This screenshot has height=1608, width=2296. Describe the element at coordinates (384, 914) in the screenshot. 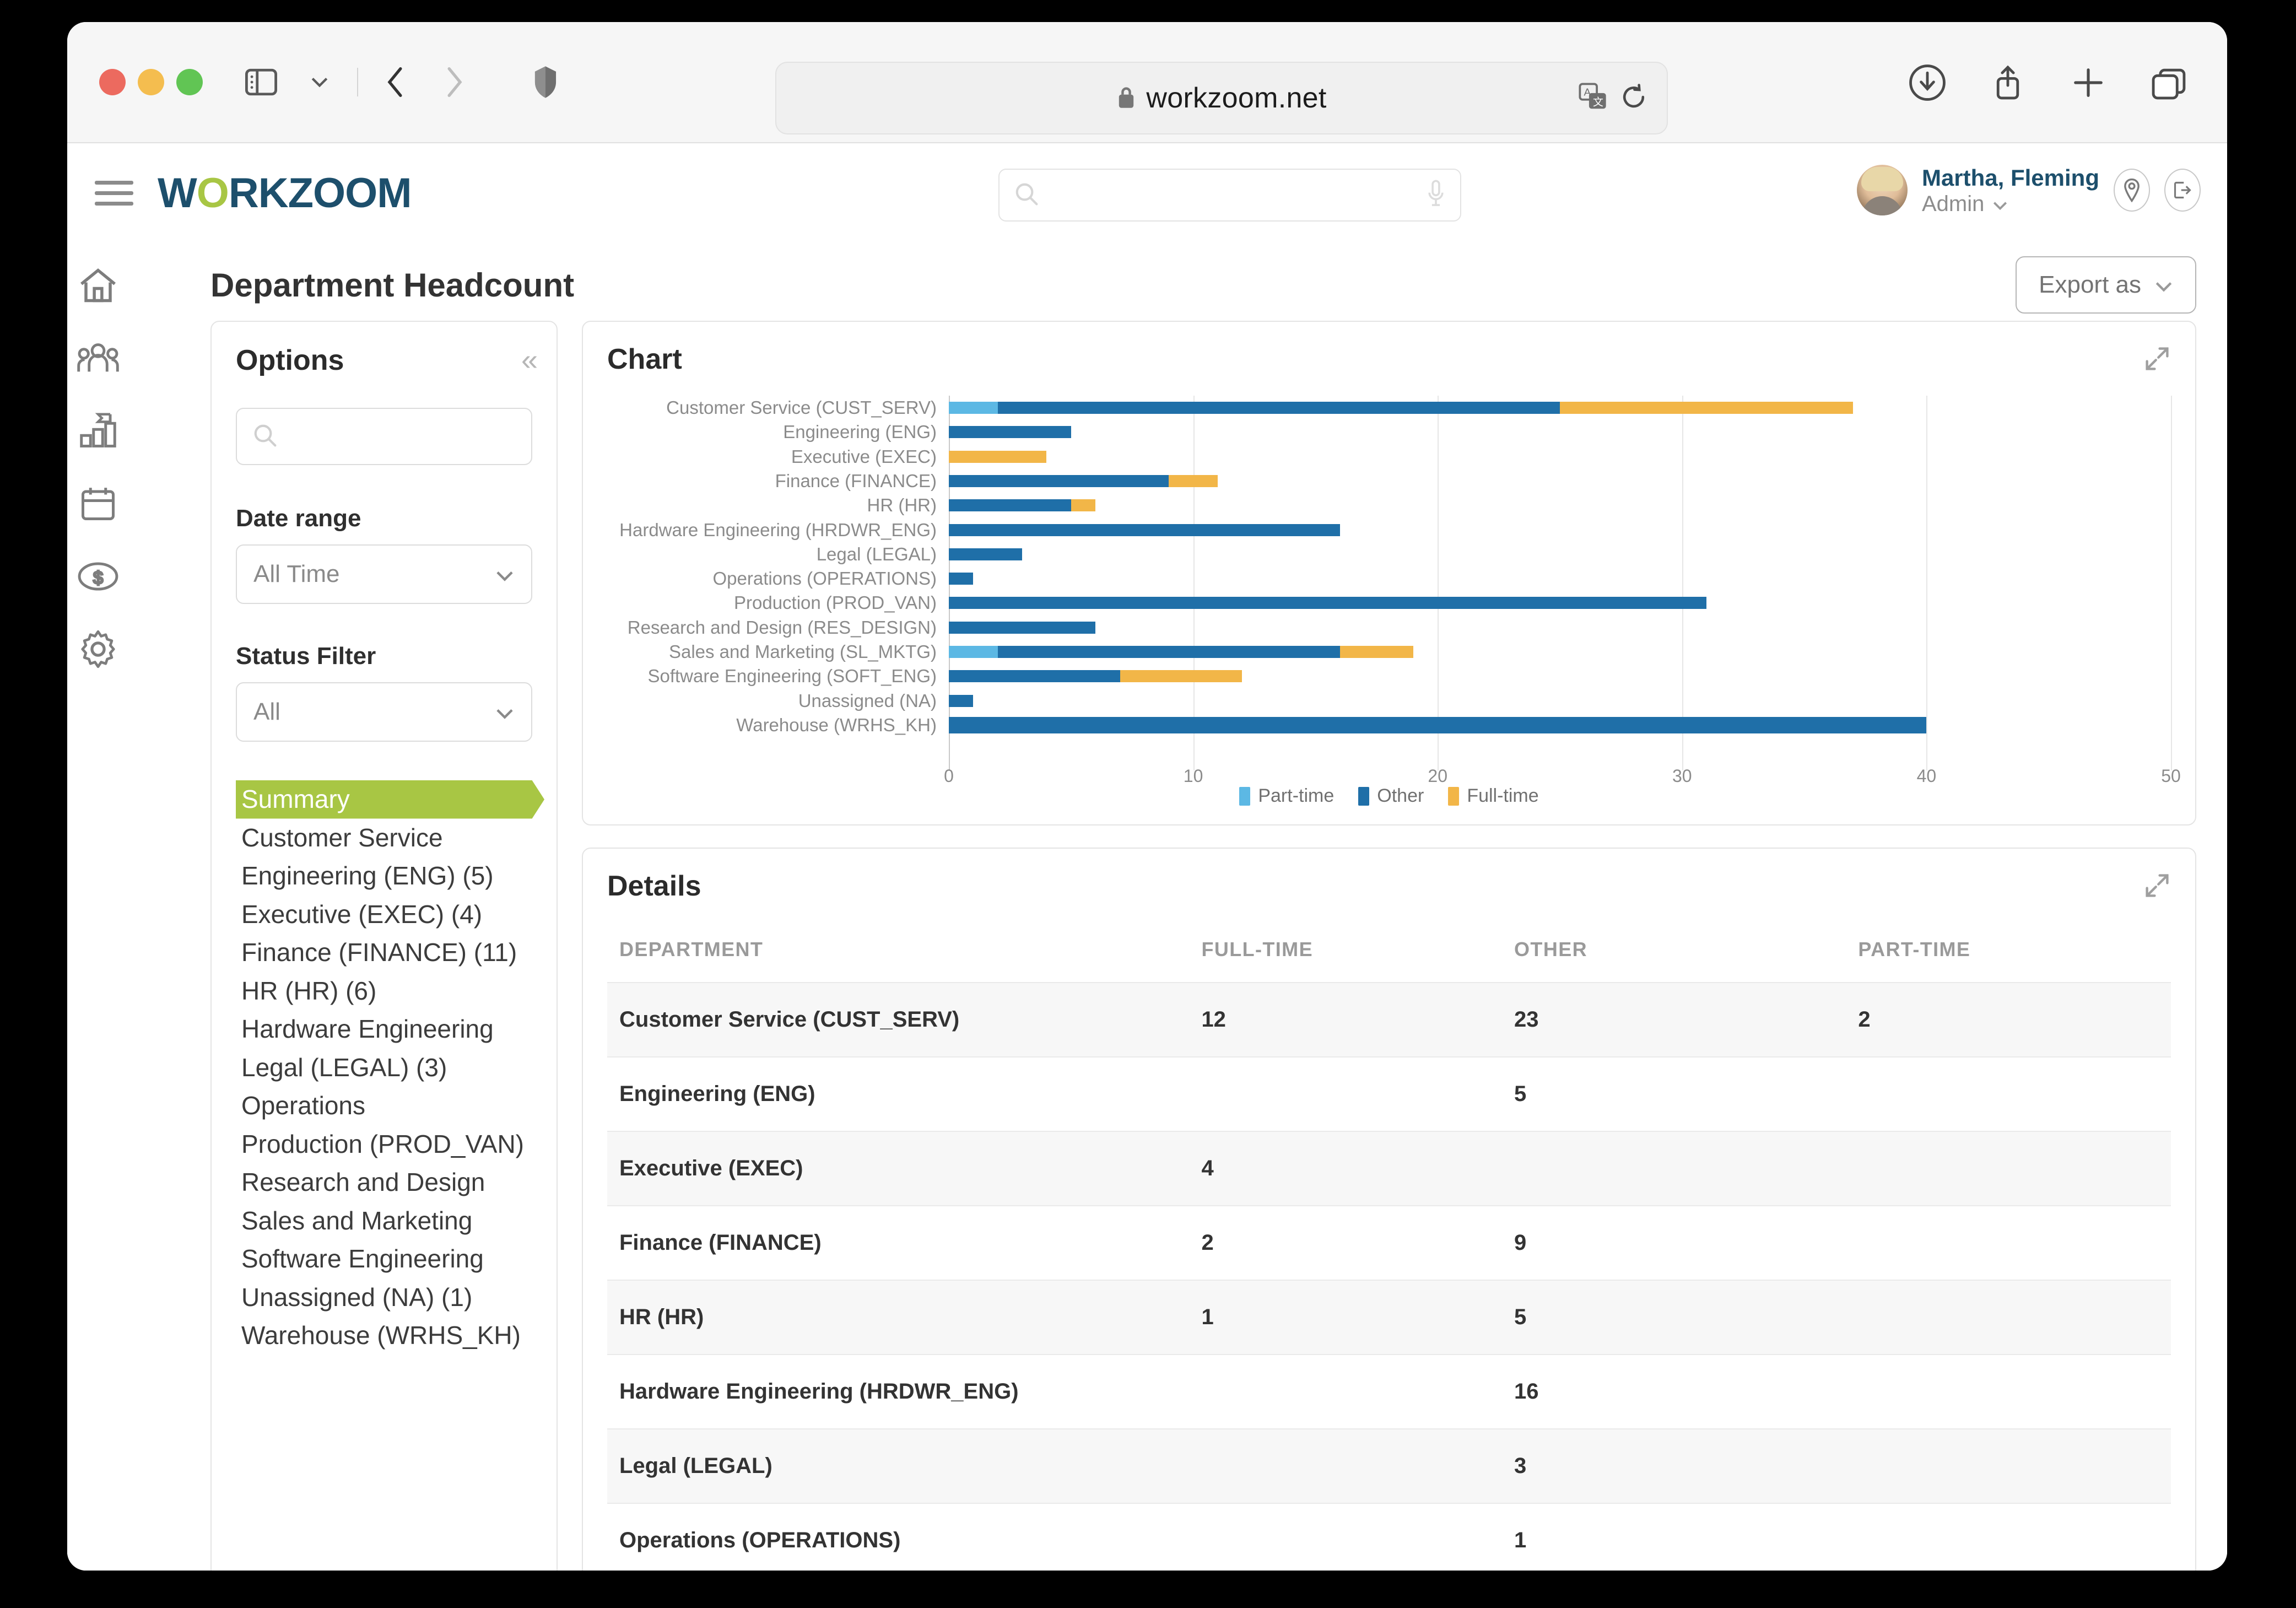

I see `department-item: Executive (EXEC) (4)` at that location.